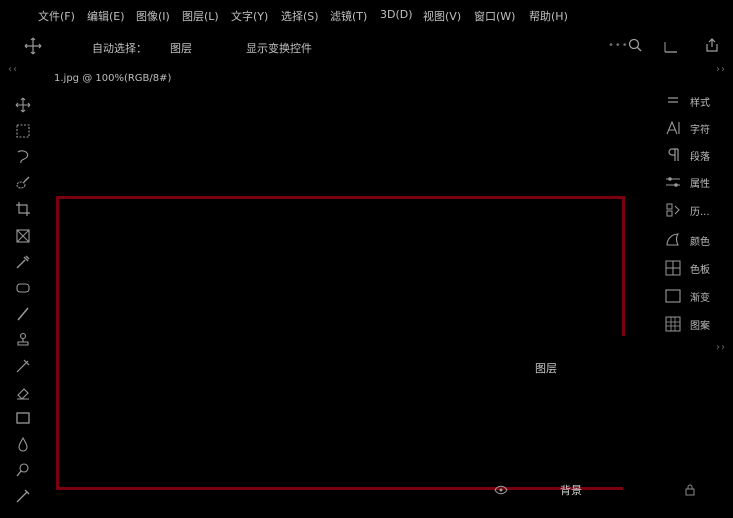 This screenshot has width=733, height=518. What do you see at coordinates (33, 46) in the screenshot?
I see `move-tool-icon` at bounding box center [33, 46].